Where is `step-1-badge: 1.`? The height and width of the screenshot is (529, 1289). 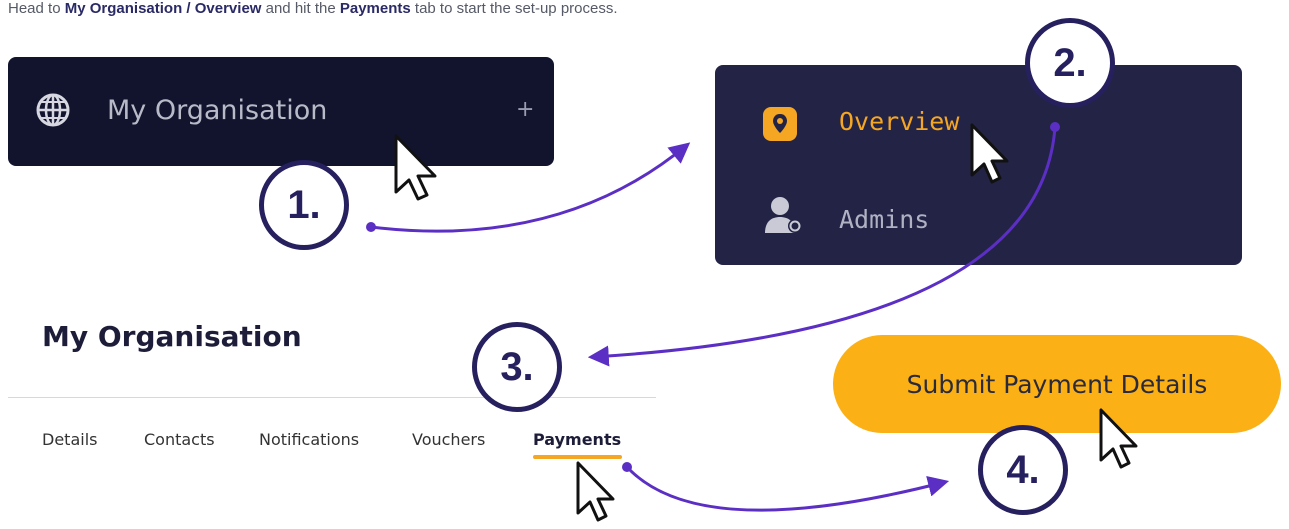 step-1-badge: 1. is located at coordinates (304, 205).